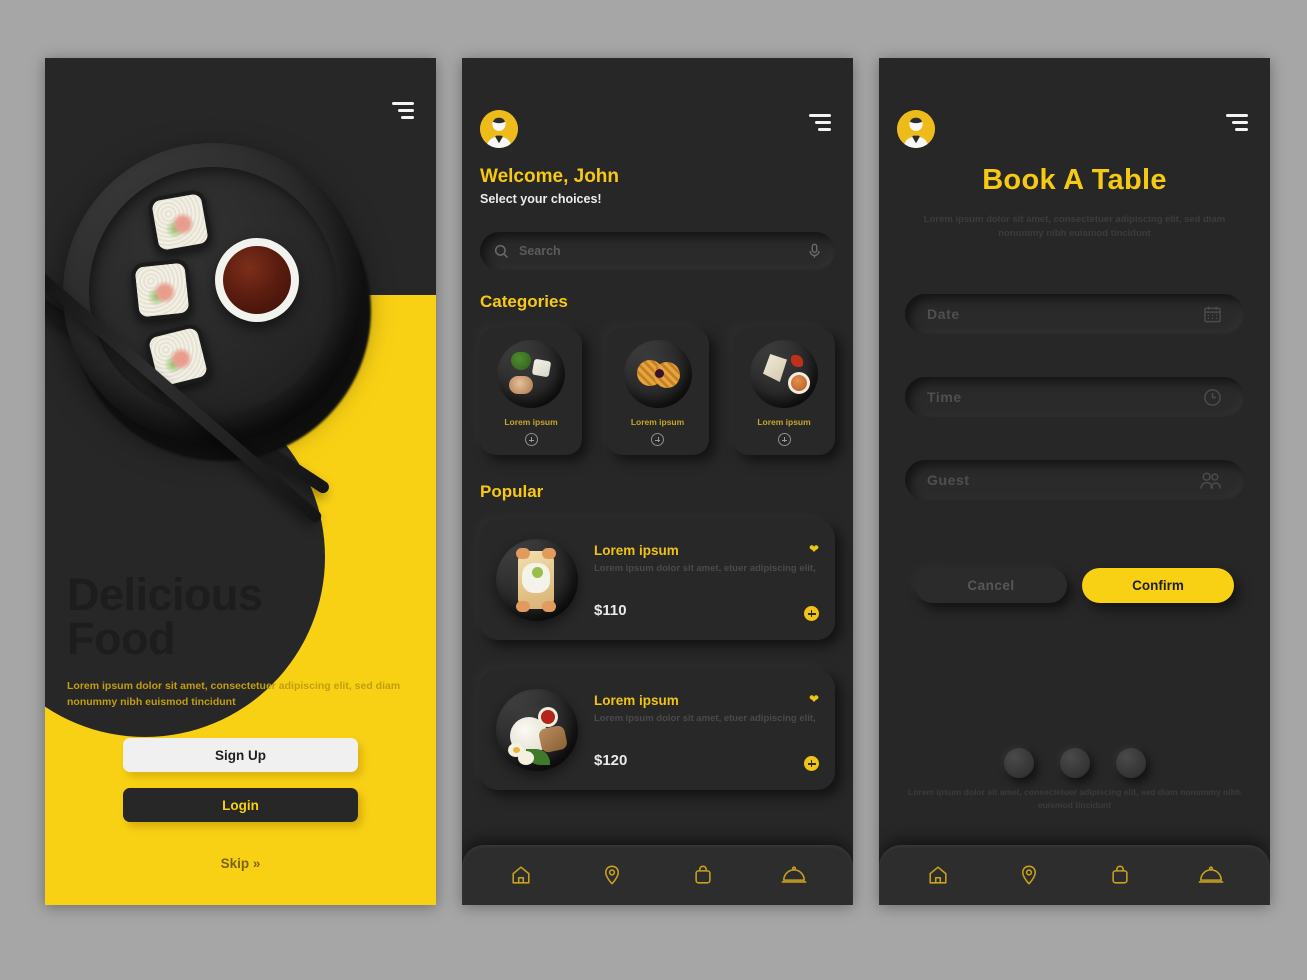 The image size is (1307, 980). Describe the element at coordinates (521, 361) in the screenshot. I see `broccoli-icon` at that location.